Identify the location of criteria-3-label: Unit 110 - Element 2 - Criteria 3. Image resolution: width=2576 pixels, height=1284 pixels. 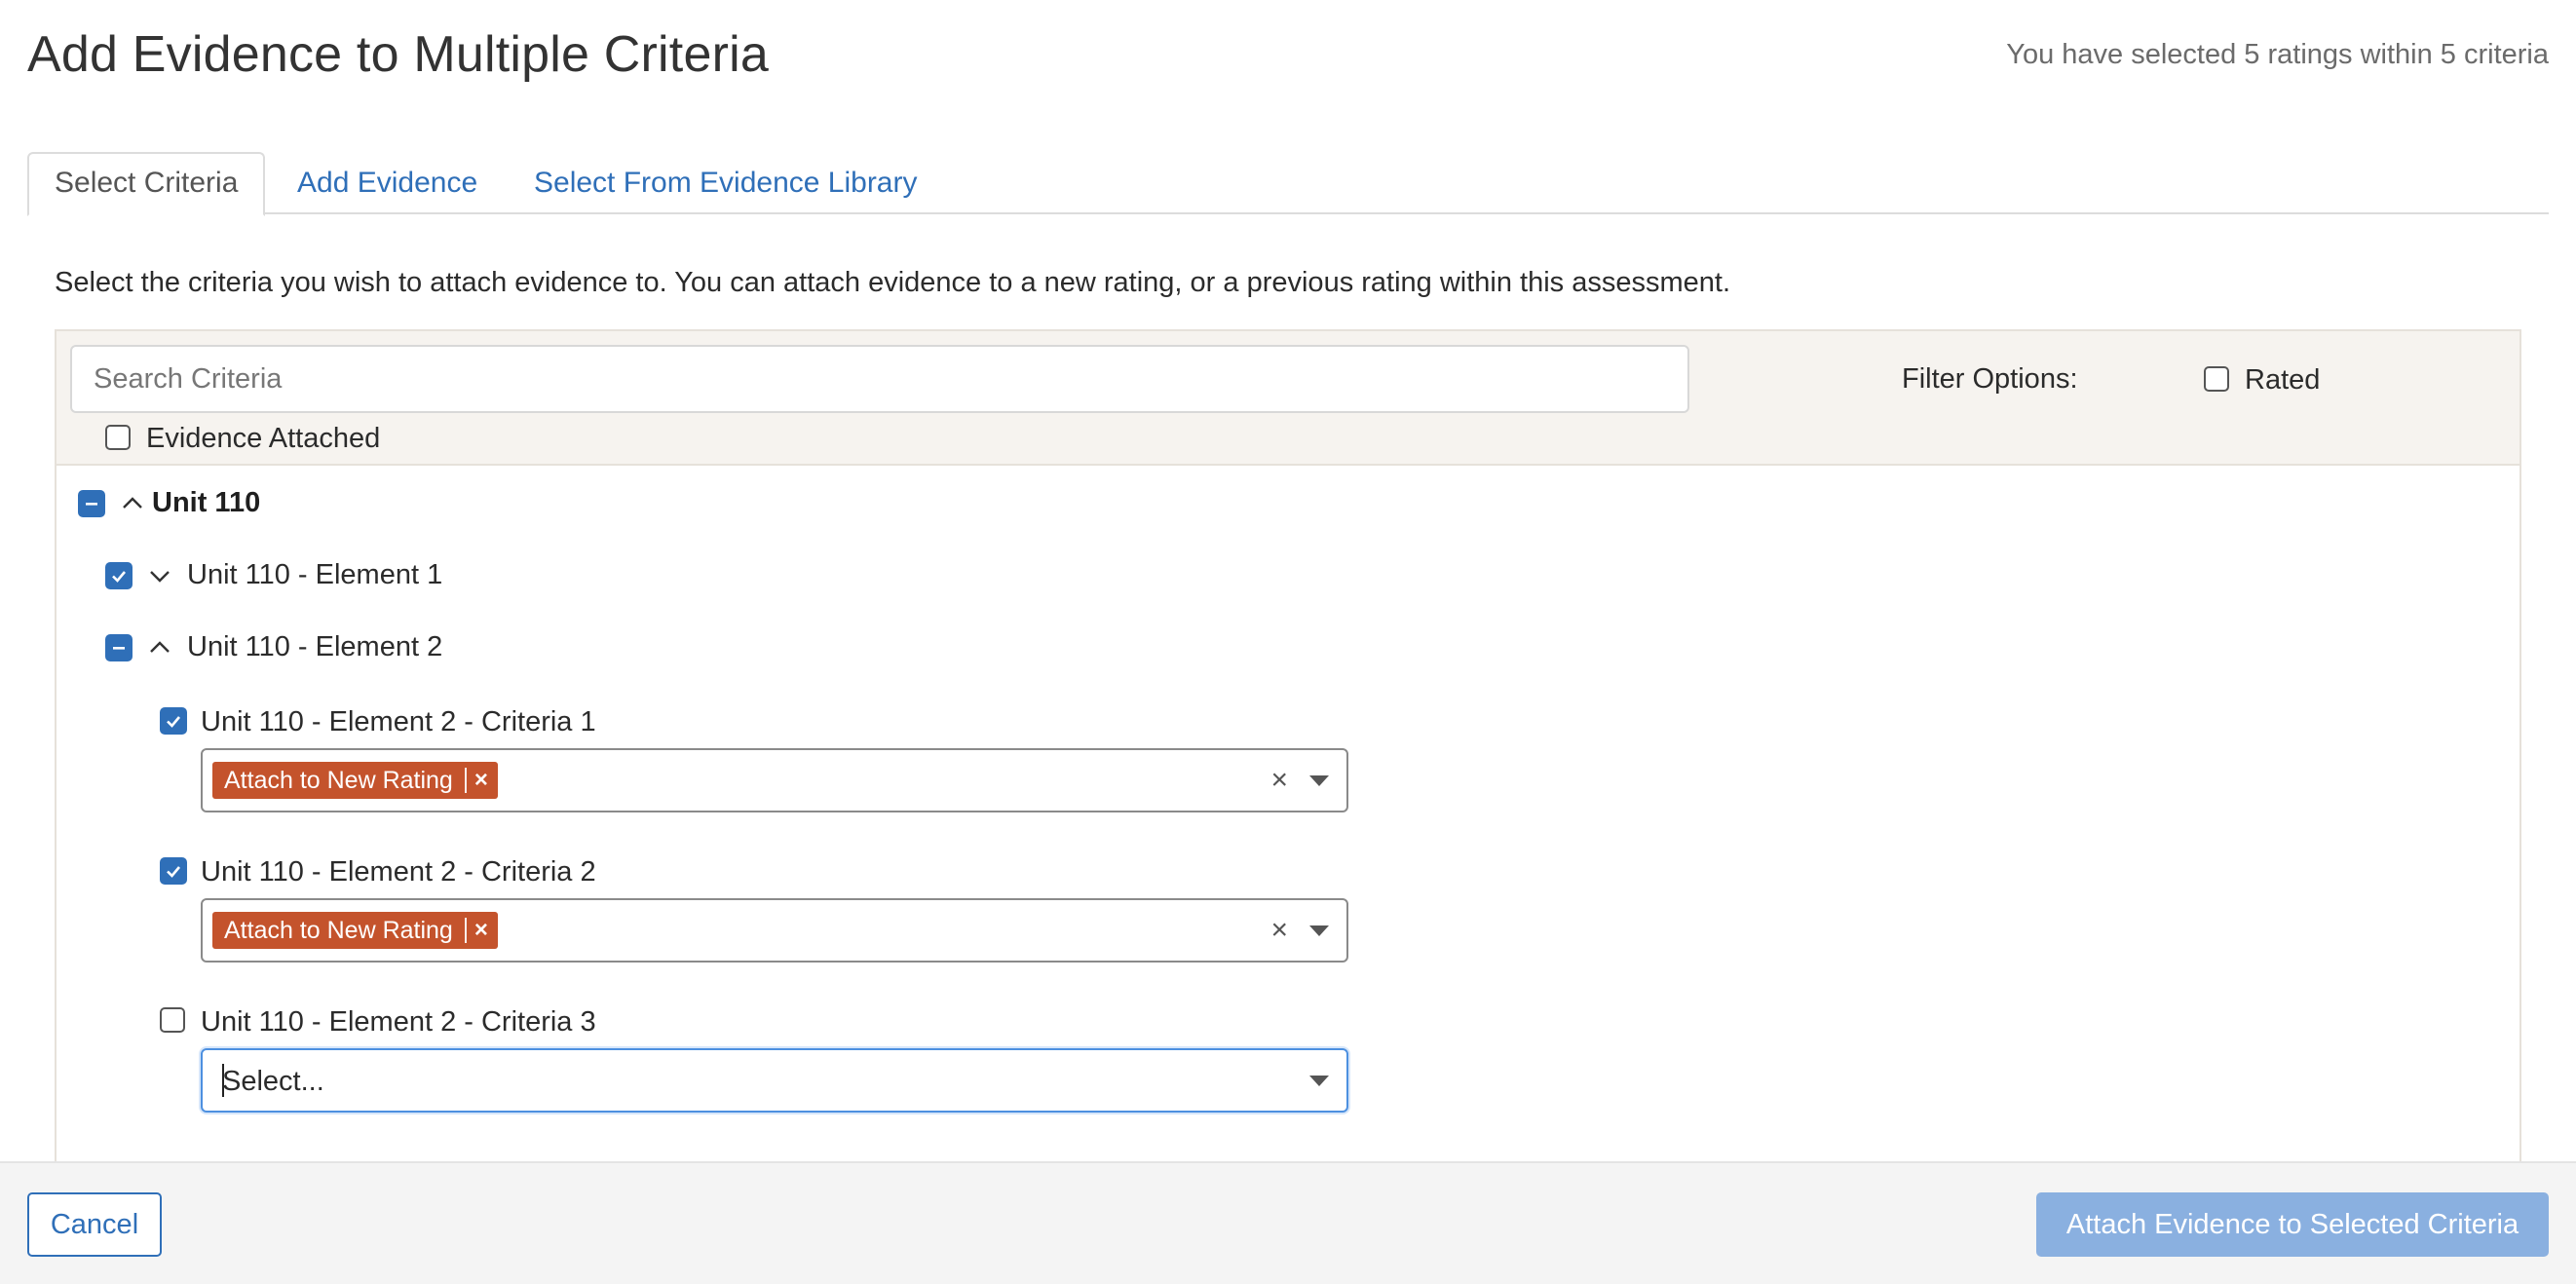
(398, 1022).